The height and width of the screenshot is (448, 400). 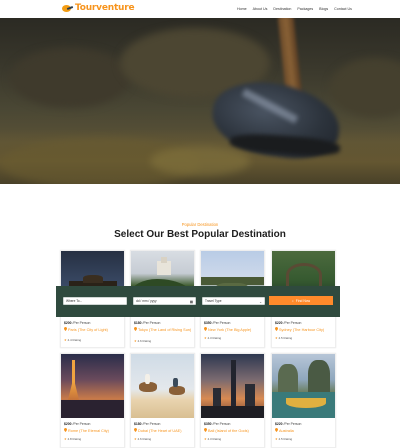 I want to click on destination-card-australia: $220 /Per Person Australia ★ 4.5 Rating, so click(x=303, y=400).